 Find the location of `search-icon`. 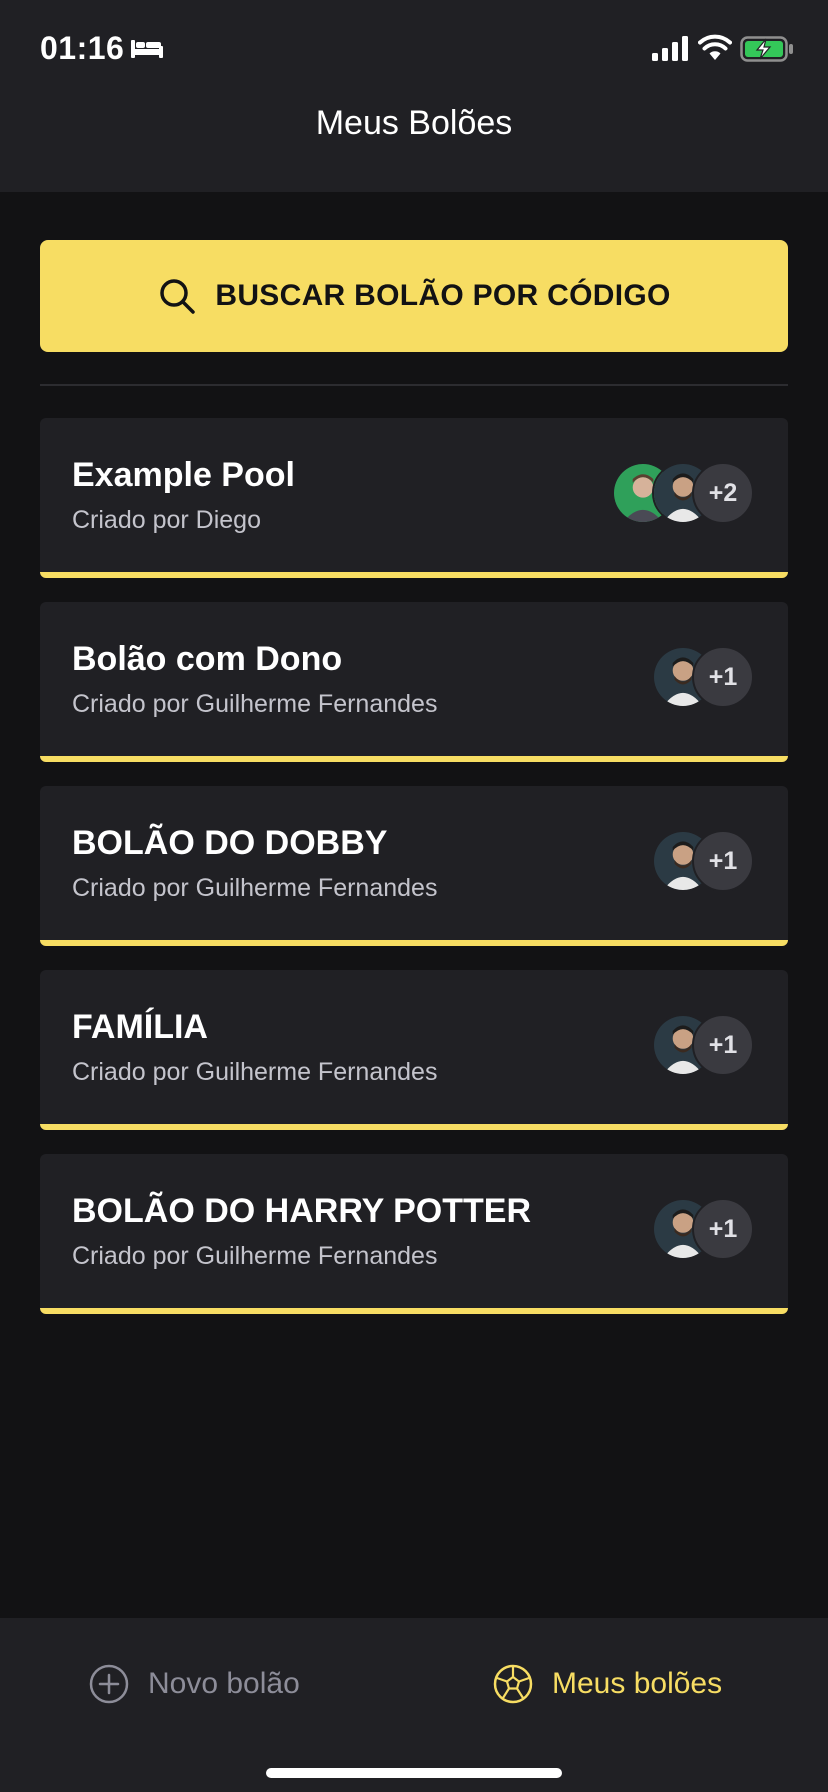

search-icon is located at coordinates (178, 296).